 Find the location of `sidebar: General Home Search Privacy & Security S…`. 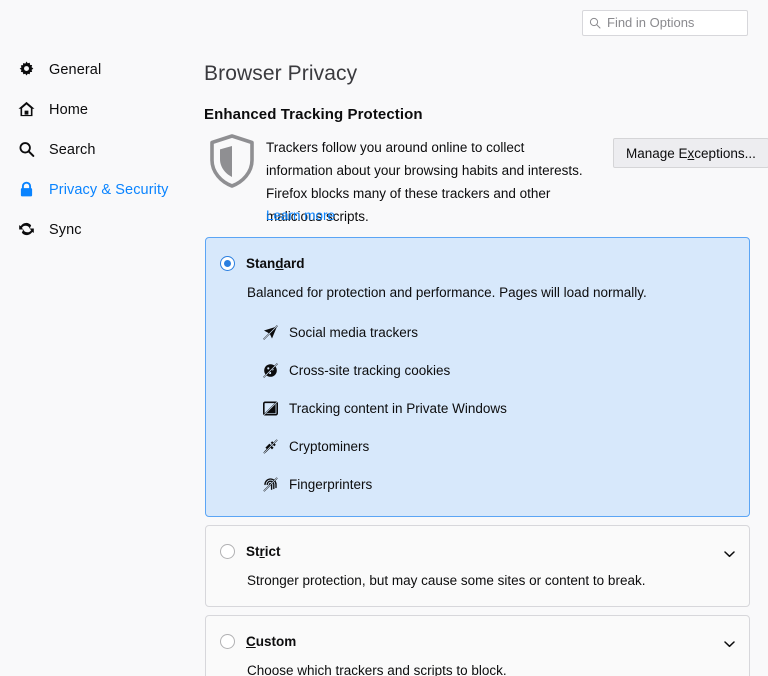

sidebar: General Home Search Privacy & Security S… is located at coordinates (98, 156).